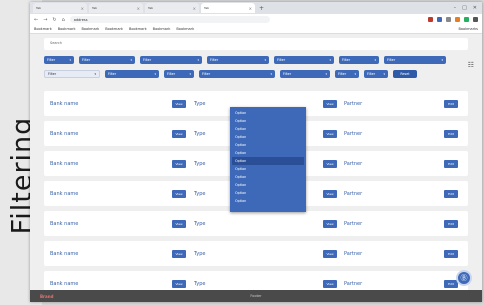 Image resolution: width=484 pixels, height=305 pixels. What do you see at coordinates (475, 8) in the screenshot?
I see `close-window-button: ✕` at bounding box center [475, 8].